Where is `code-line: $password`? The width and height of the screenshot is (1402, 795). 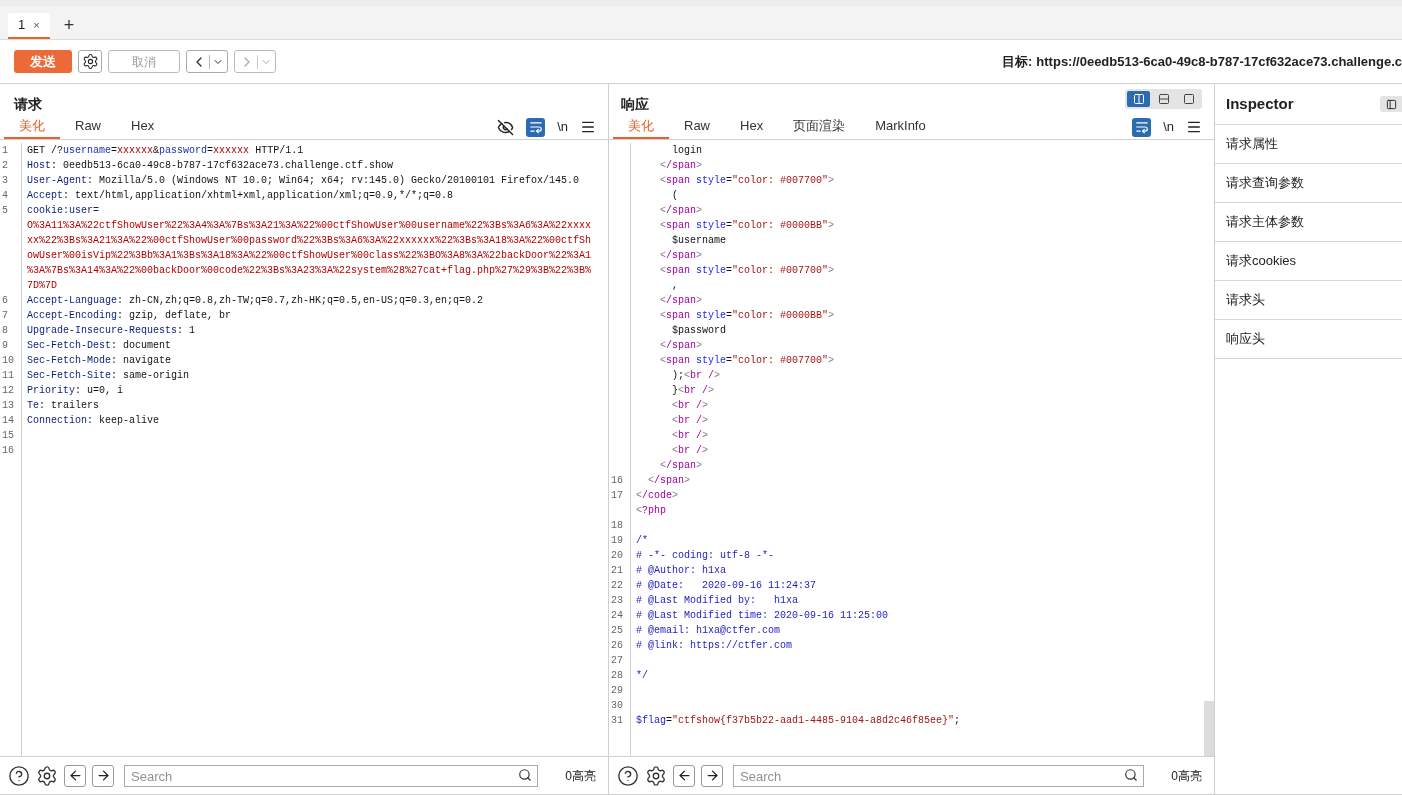
code-line: $password is located at coordinates (698, 331).